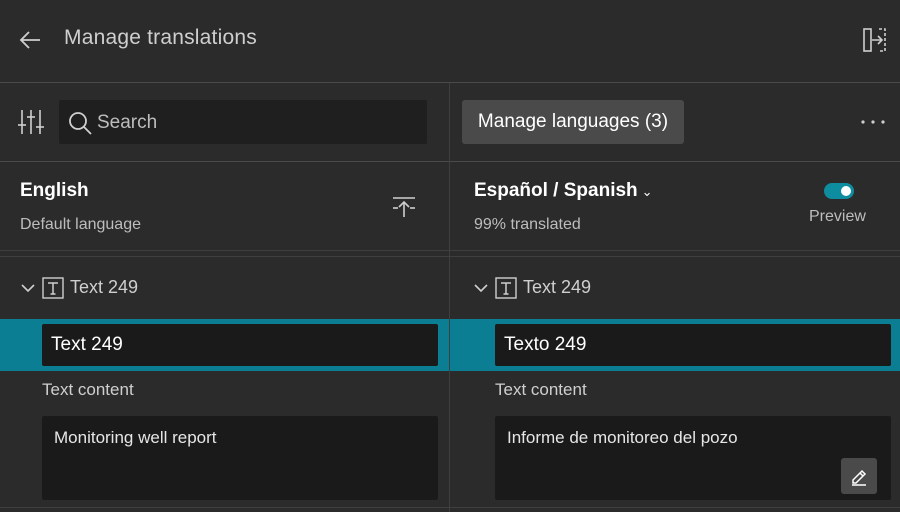 This screenshot has height=512, width=900. I want to click on pencil-icon, so click(859, 477).